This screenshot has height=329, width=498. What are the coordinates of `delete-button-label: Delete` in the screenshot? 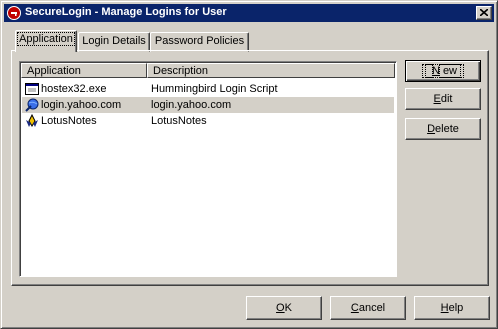 It's located at (443, 129).